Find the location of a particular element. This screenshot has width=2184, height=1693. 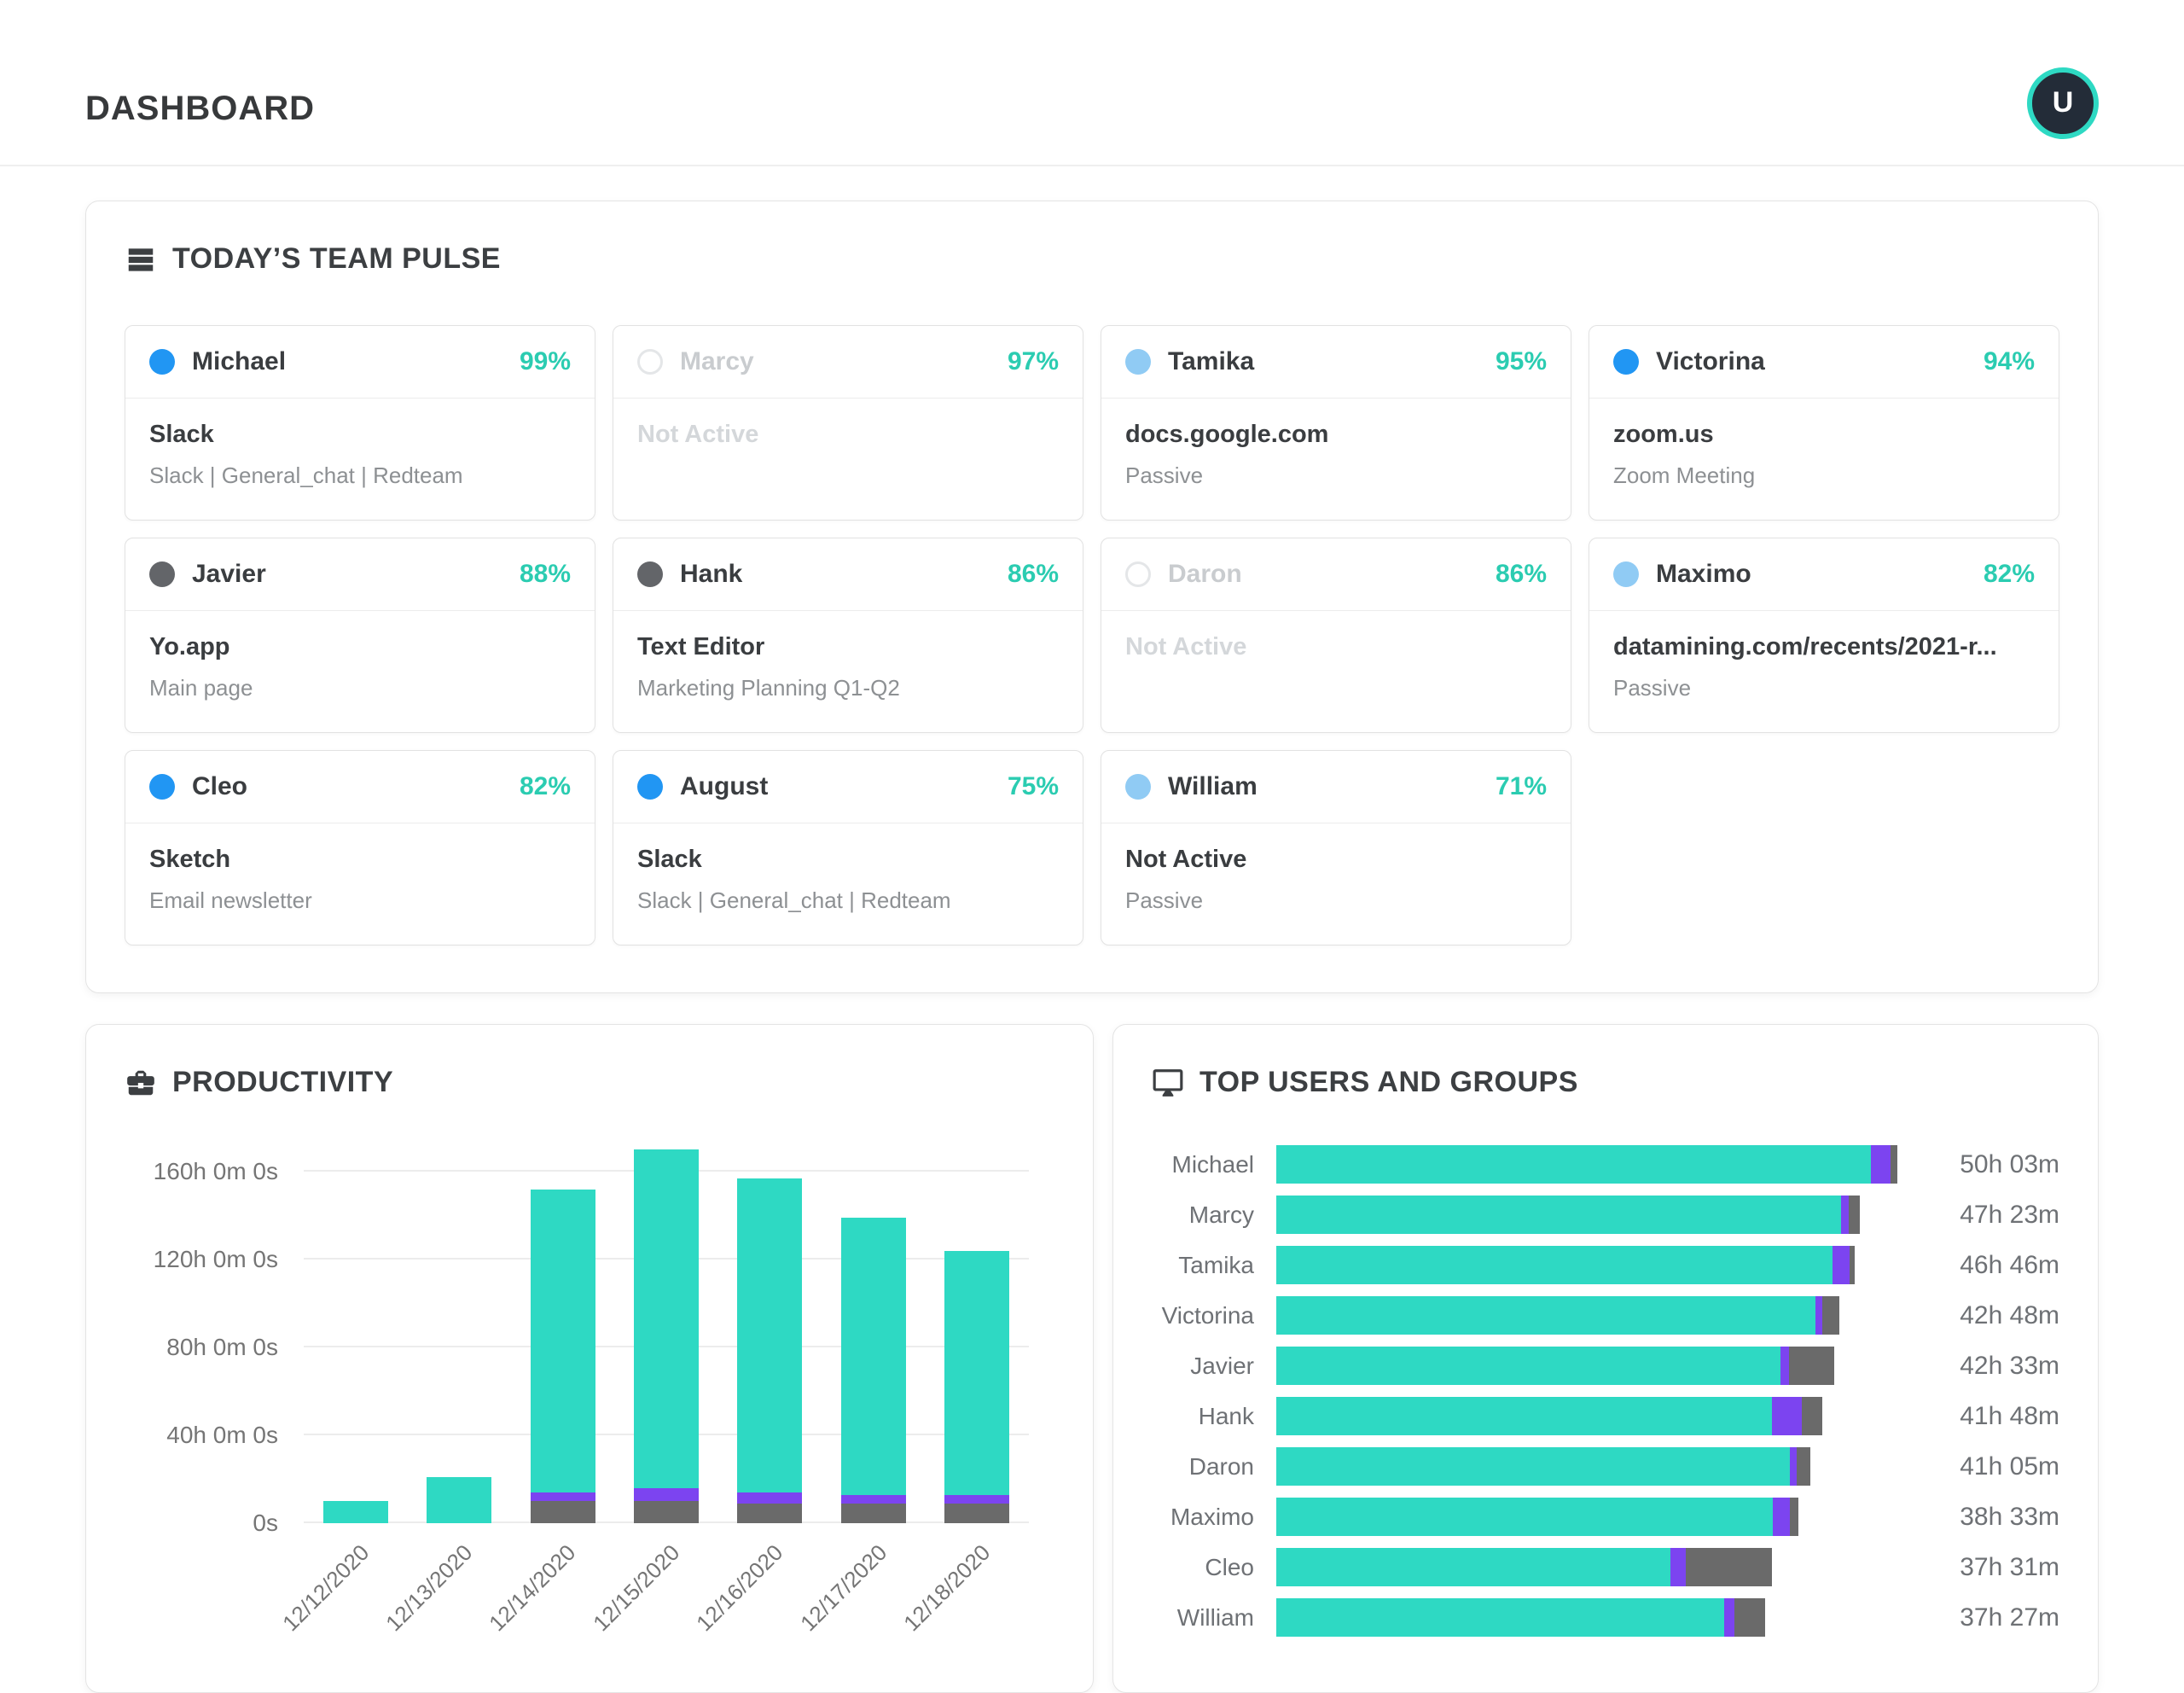

user-card-body: Not Active is located at coordinates (848, 454).